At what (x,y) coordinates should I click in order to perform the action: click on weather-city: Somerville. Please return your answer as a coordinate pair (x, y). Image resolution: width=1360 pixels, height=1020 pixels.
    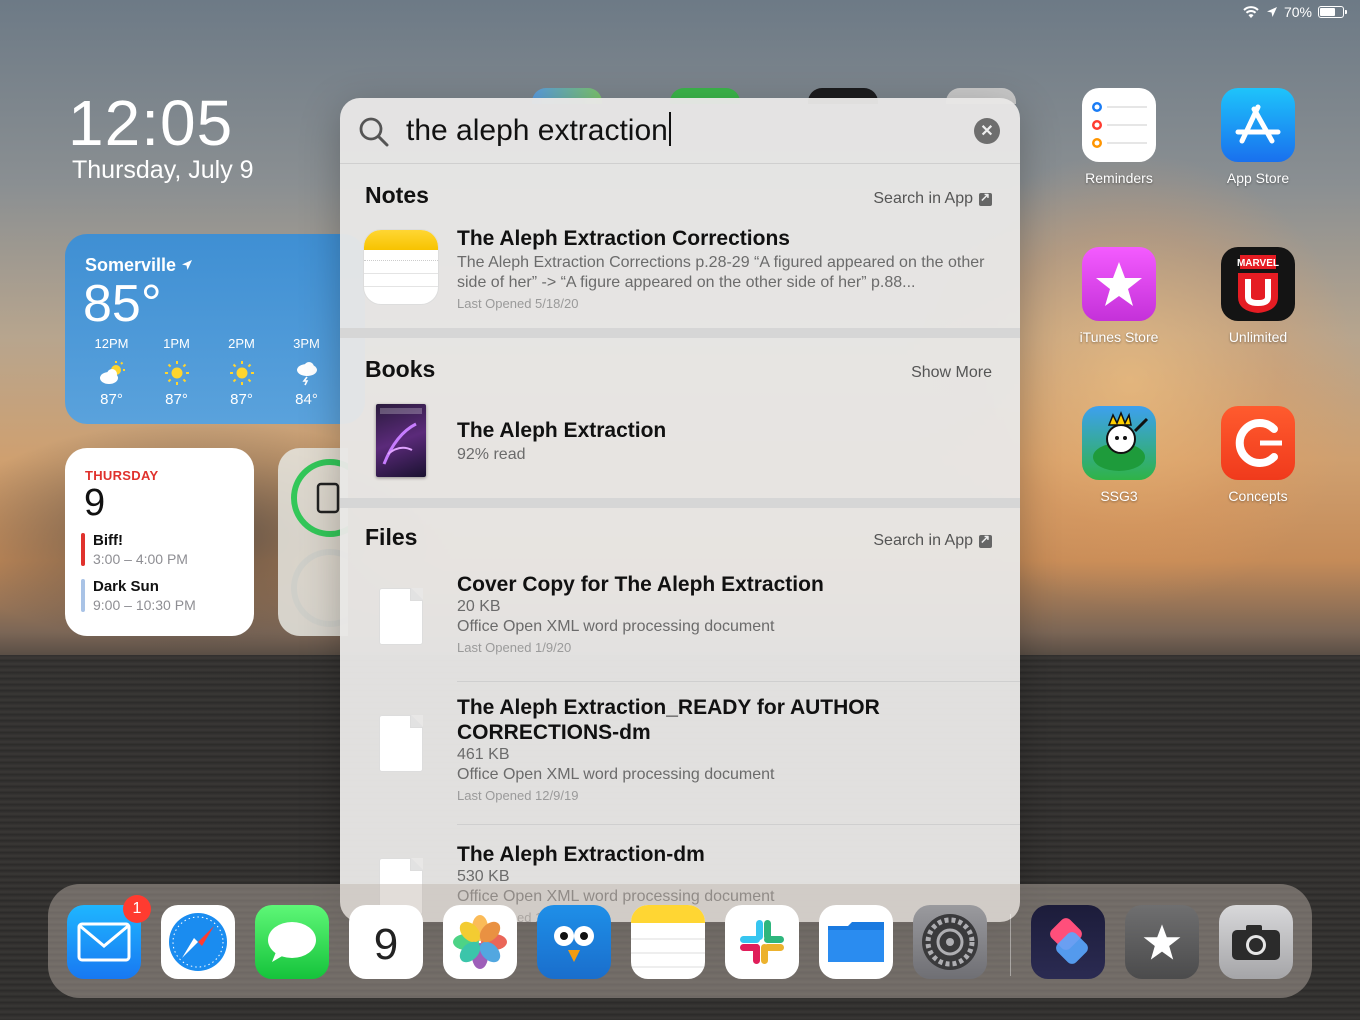
    Looking at the image, I should click on (139, 265).